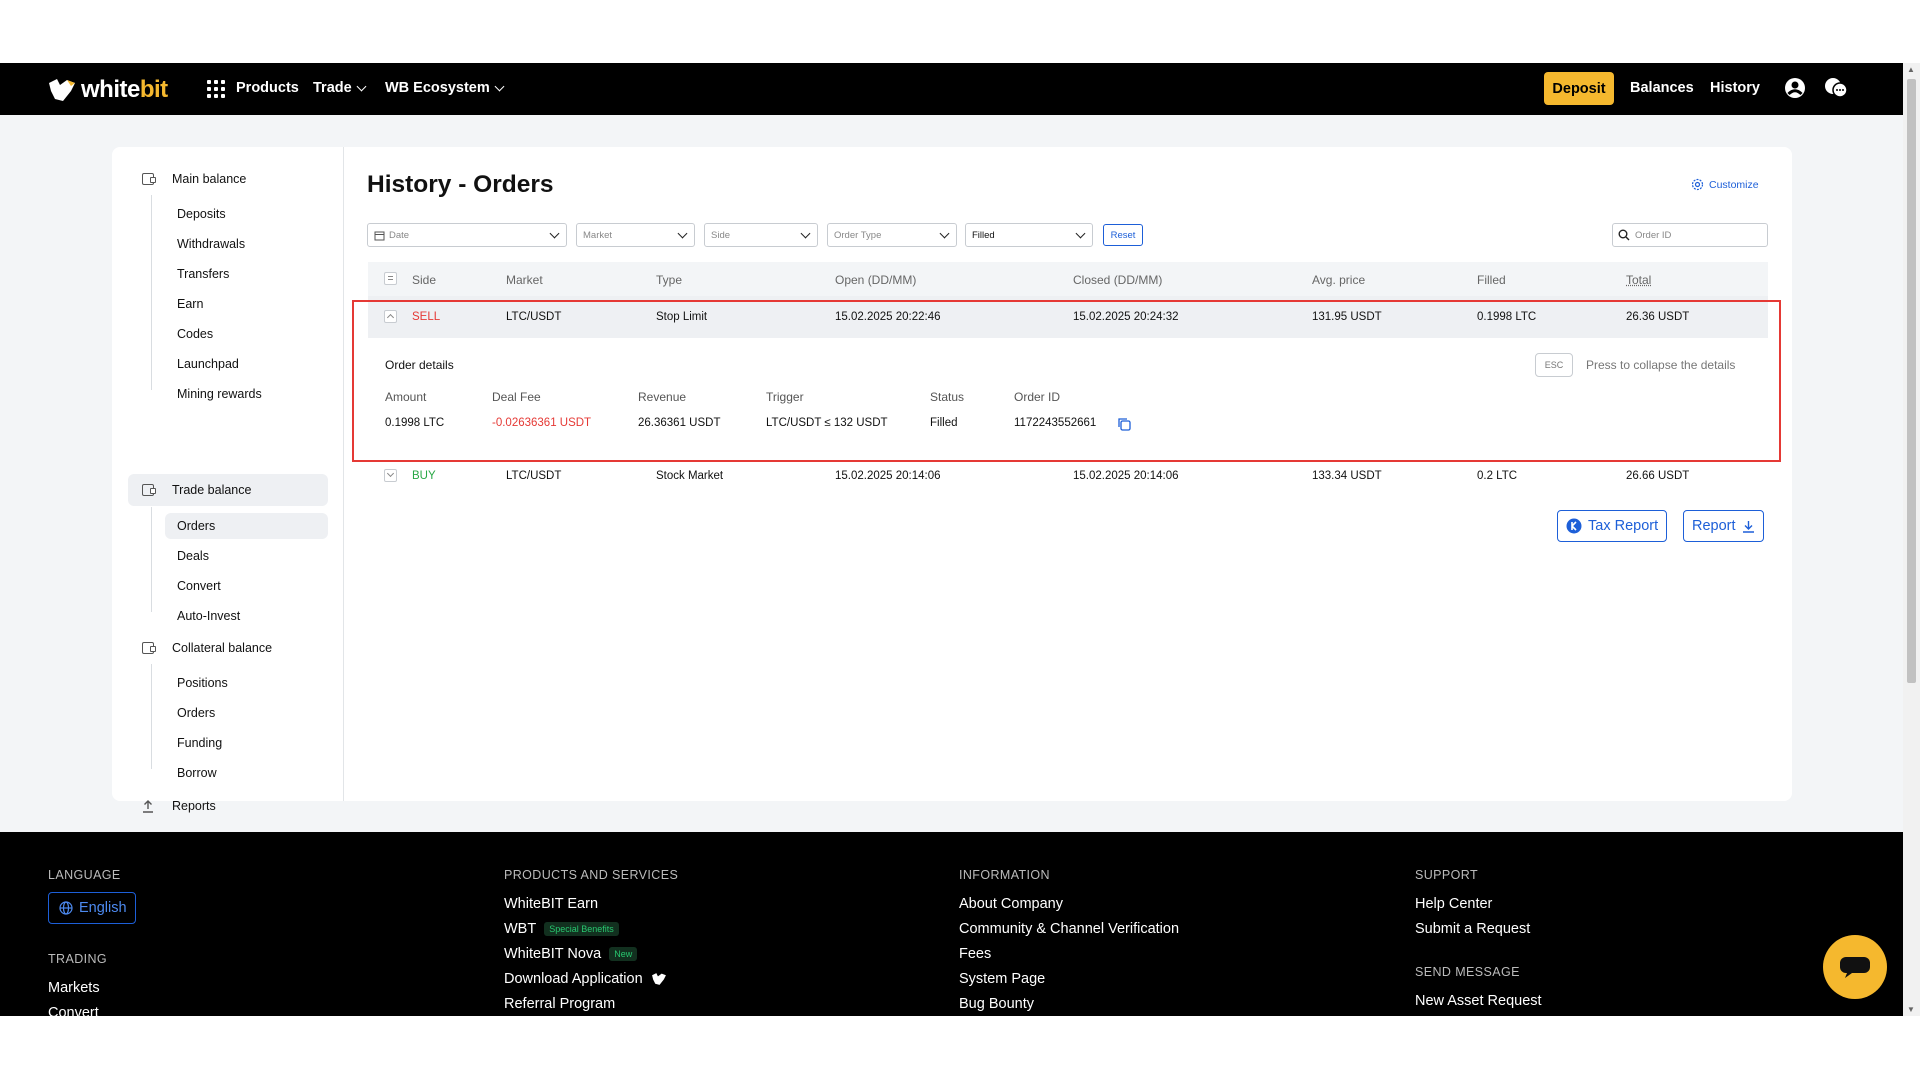  I want to click on sidebar-item-funding: Funding, so click(246, 743).